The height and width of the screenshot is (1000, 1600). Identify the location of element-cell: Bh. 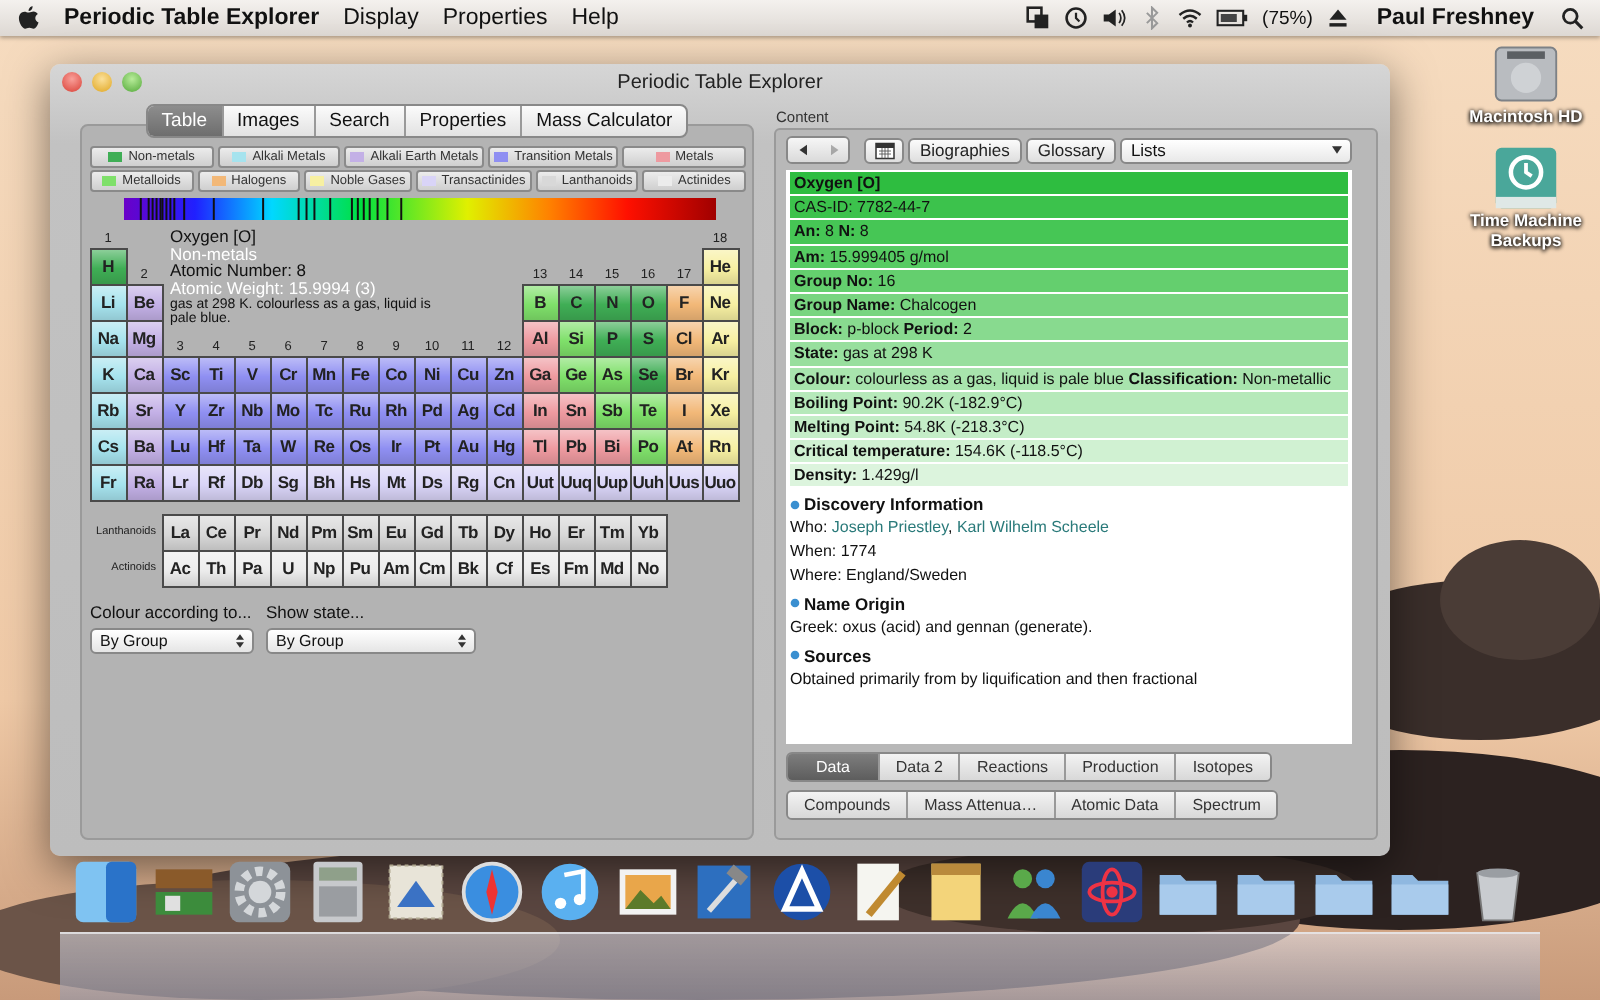
(324, 482).